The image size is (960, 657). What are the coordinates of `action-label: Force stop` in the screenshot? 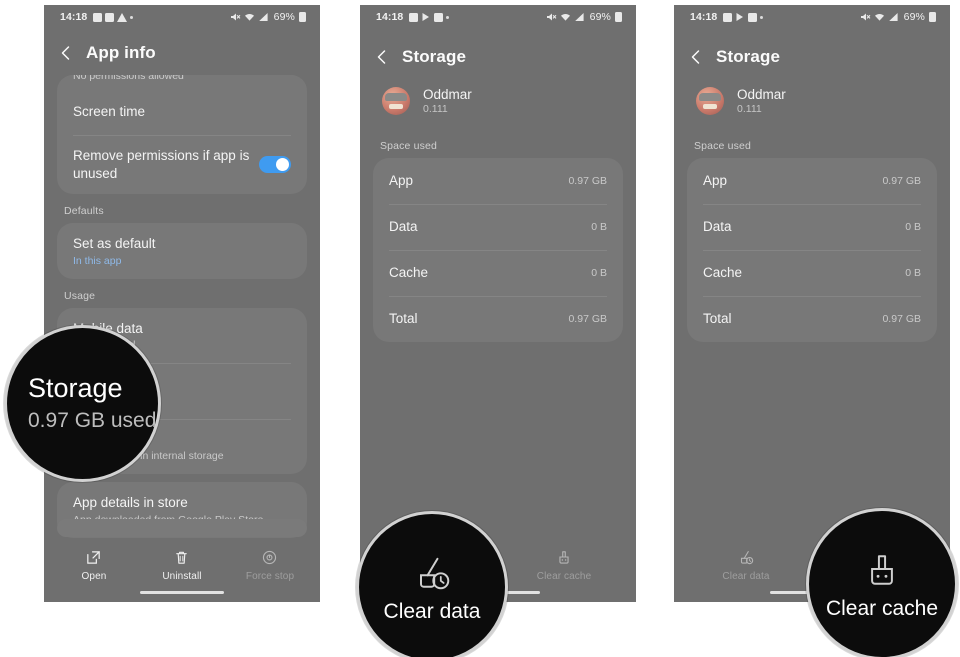 It's located at (270, 576).